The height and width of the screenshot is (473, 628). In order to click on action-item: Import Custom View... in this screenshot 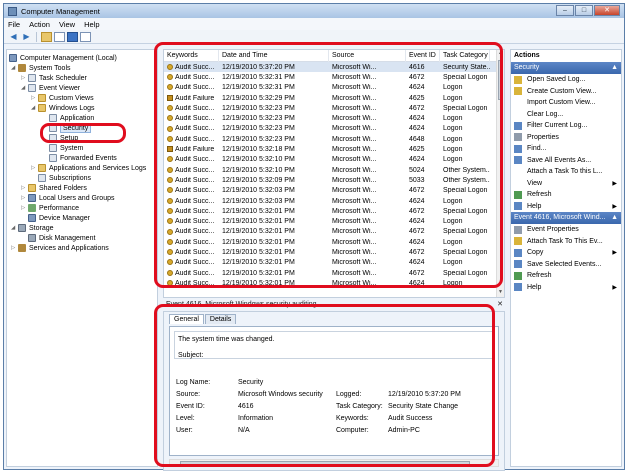, I will do `click(566, 103)`.